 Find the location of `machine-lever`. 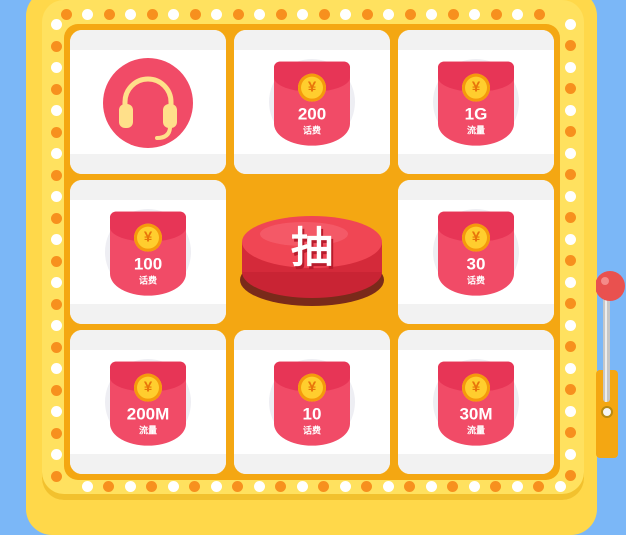

machine-lever is located at coordinates (610, 367).